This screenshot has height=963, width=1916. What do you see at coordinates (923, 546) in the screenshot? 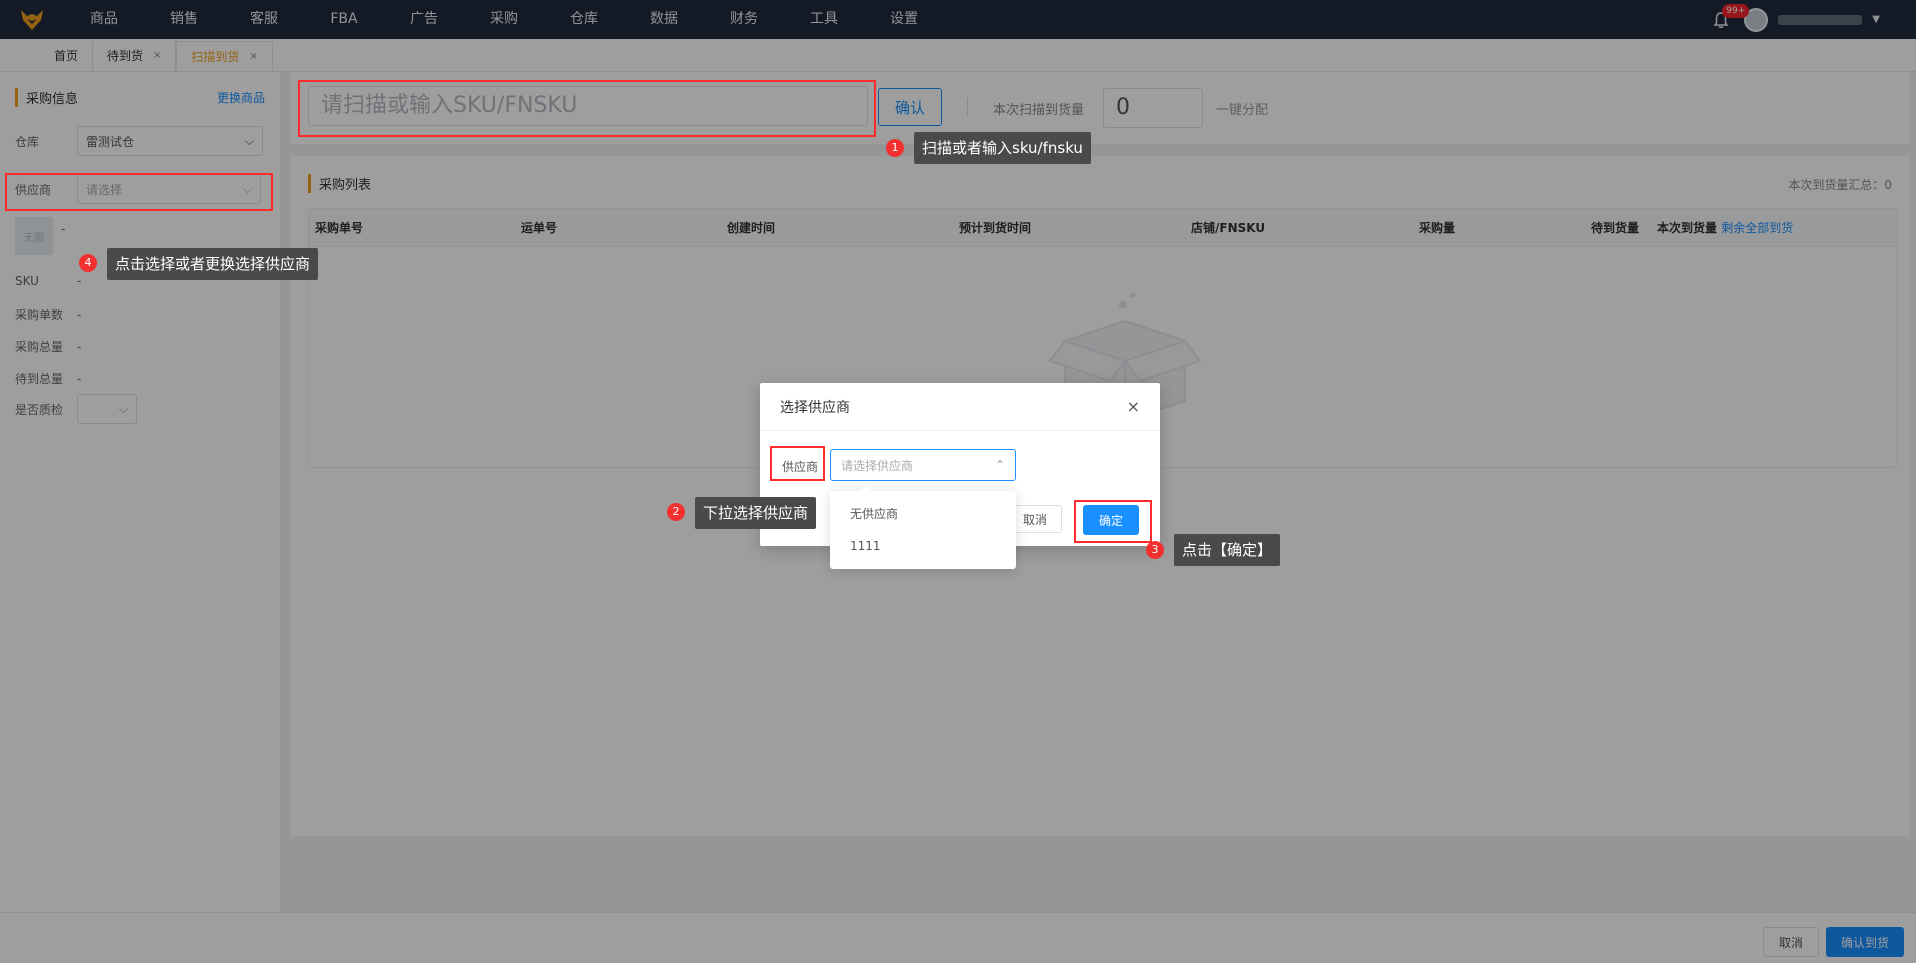
I see `dropdown-option-1111: 1111` at bounding box center [923, 546].